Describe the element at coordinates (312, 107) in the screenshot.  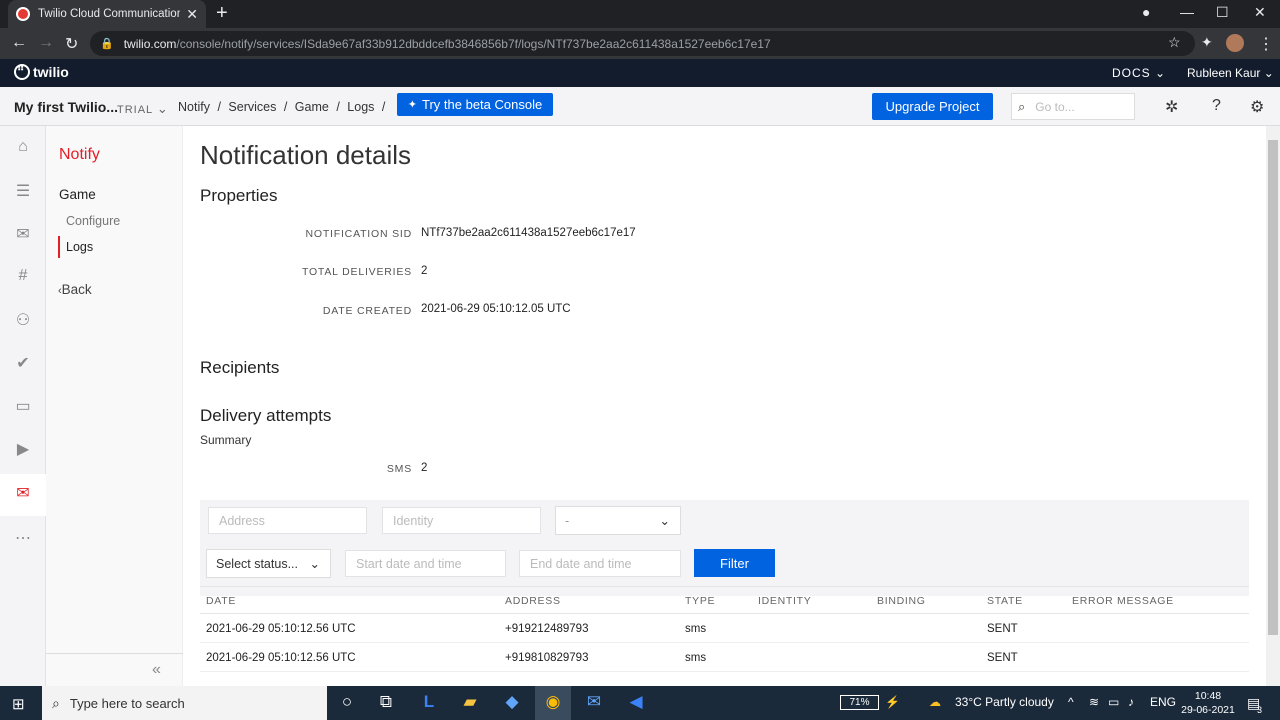
I see `breadcrumb-game: Game` at that location.